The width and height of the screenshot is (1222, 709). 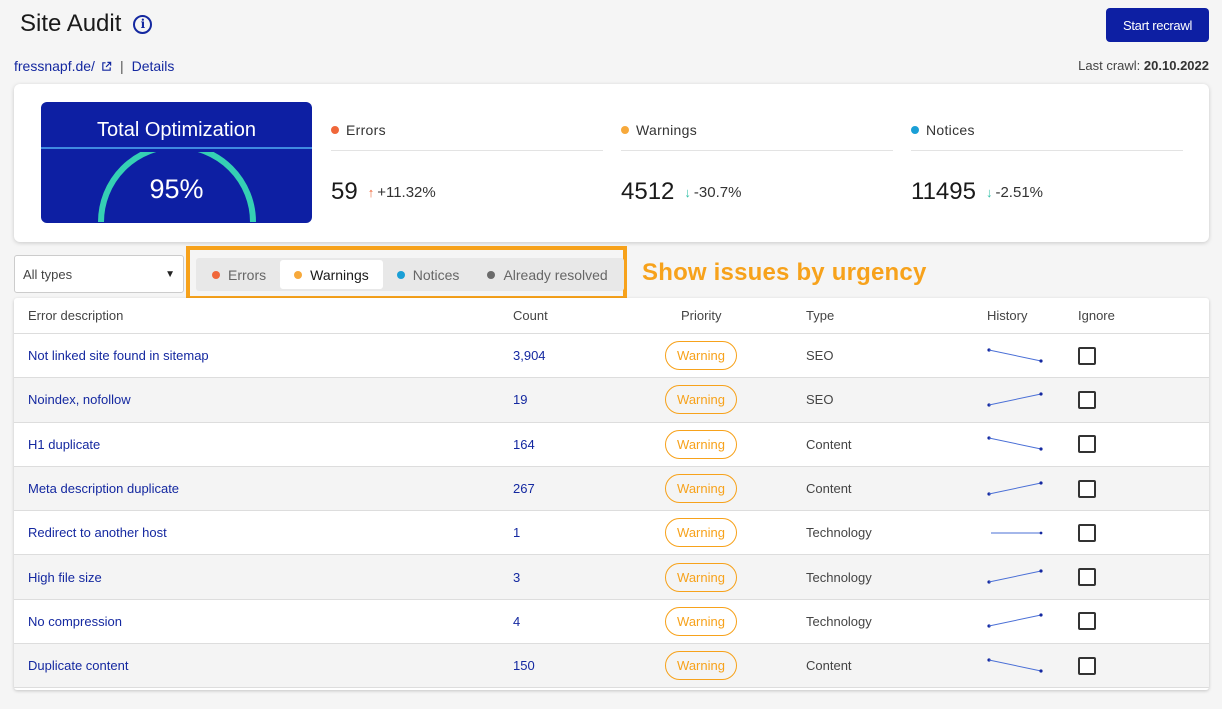 I want to click on external-link-icon, so click(x=106, y=66).